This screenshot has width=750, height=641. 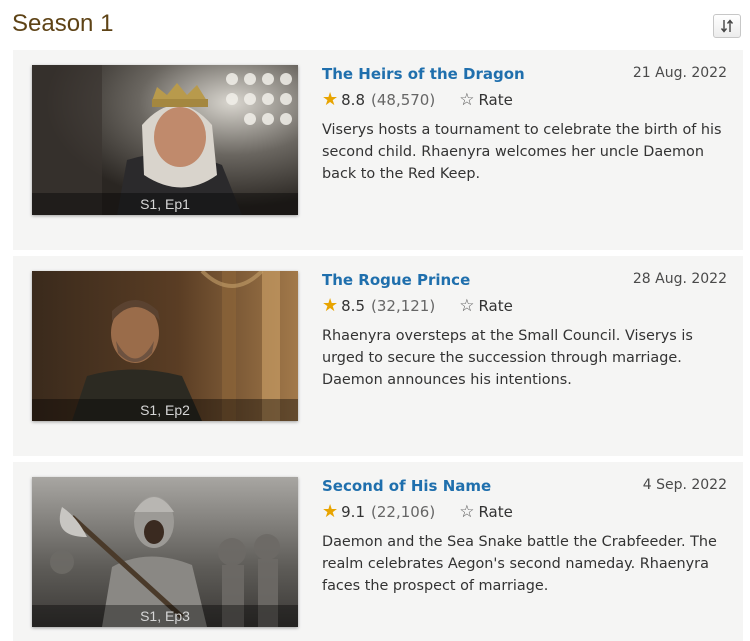 I want to click on episode-air-date: 28 Aug. 2022, so click(x=679, y=279).